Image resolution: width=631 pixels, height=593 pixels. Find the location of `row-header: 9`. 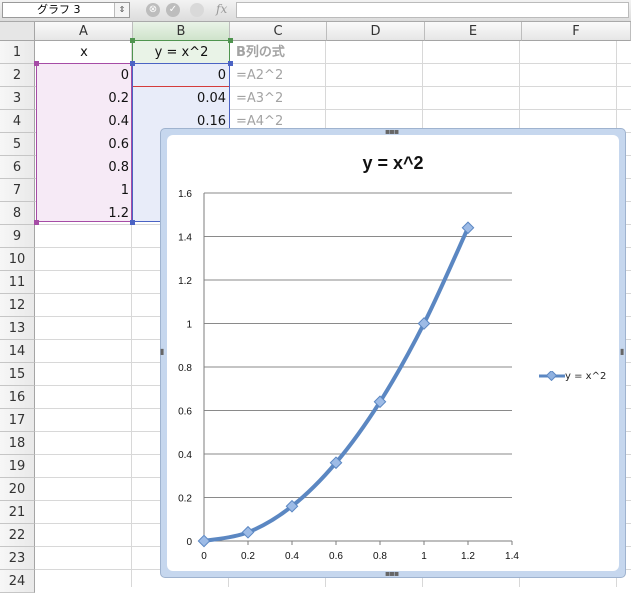

row-header: 9 is located at coordinates (17, 236).